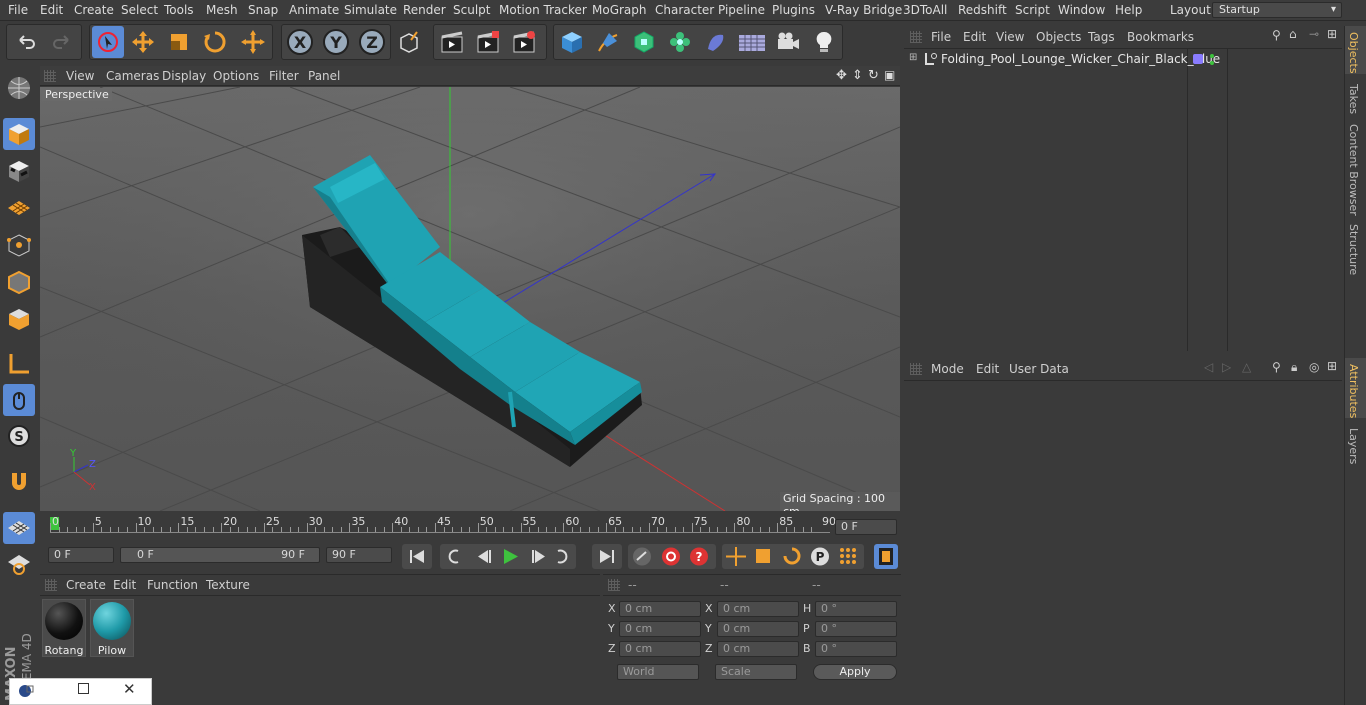  What do you see at coordinates (1101, 37) in the screenshot?
I see `object-menu-tags: Tags` at bounding box center [1101, 37].